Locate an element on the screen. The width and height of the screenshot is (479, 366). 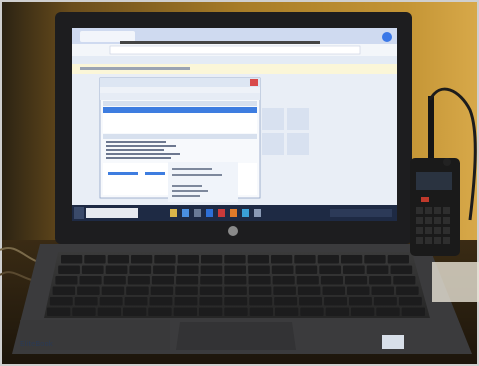
start-button is located at coordinates (79, 213).